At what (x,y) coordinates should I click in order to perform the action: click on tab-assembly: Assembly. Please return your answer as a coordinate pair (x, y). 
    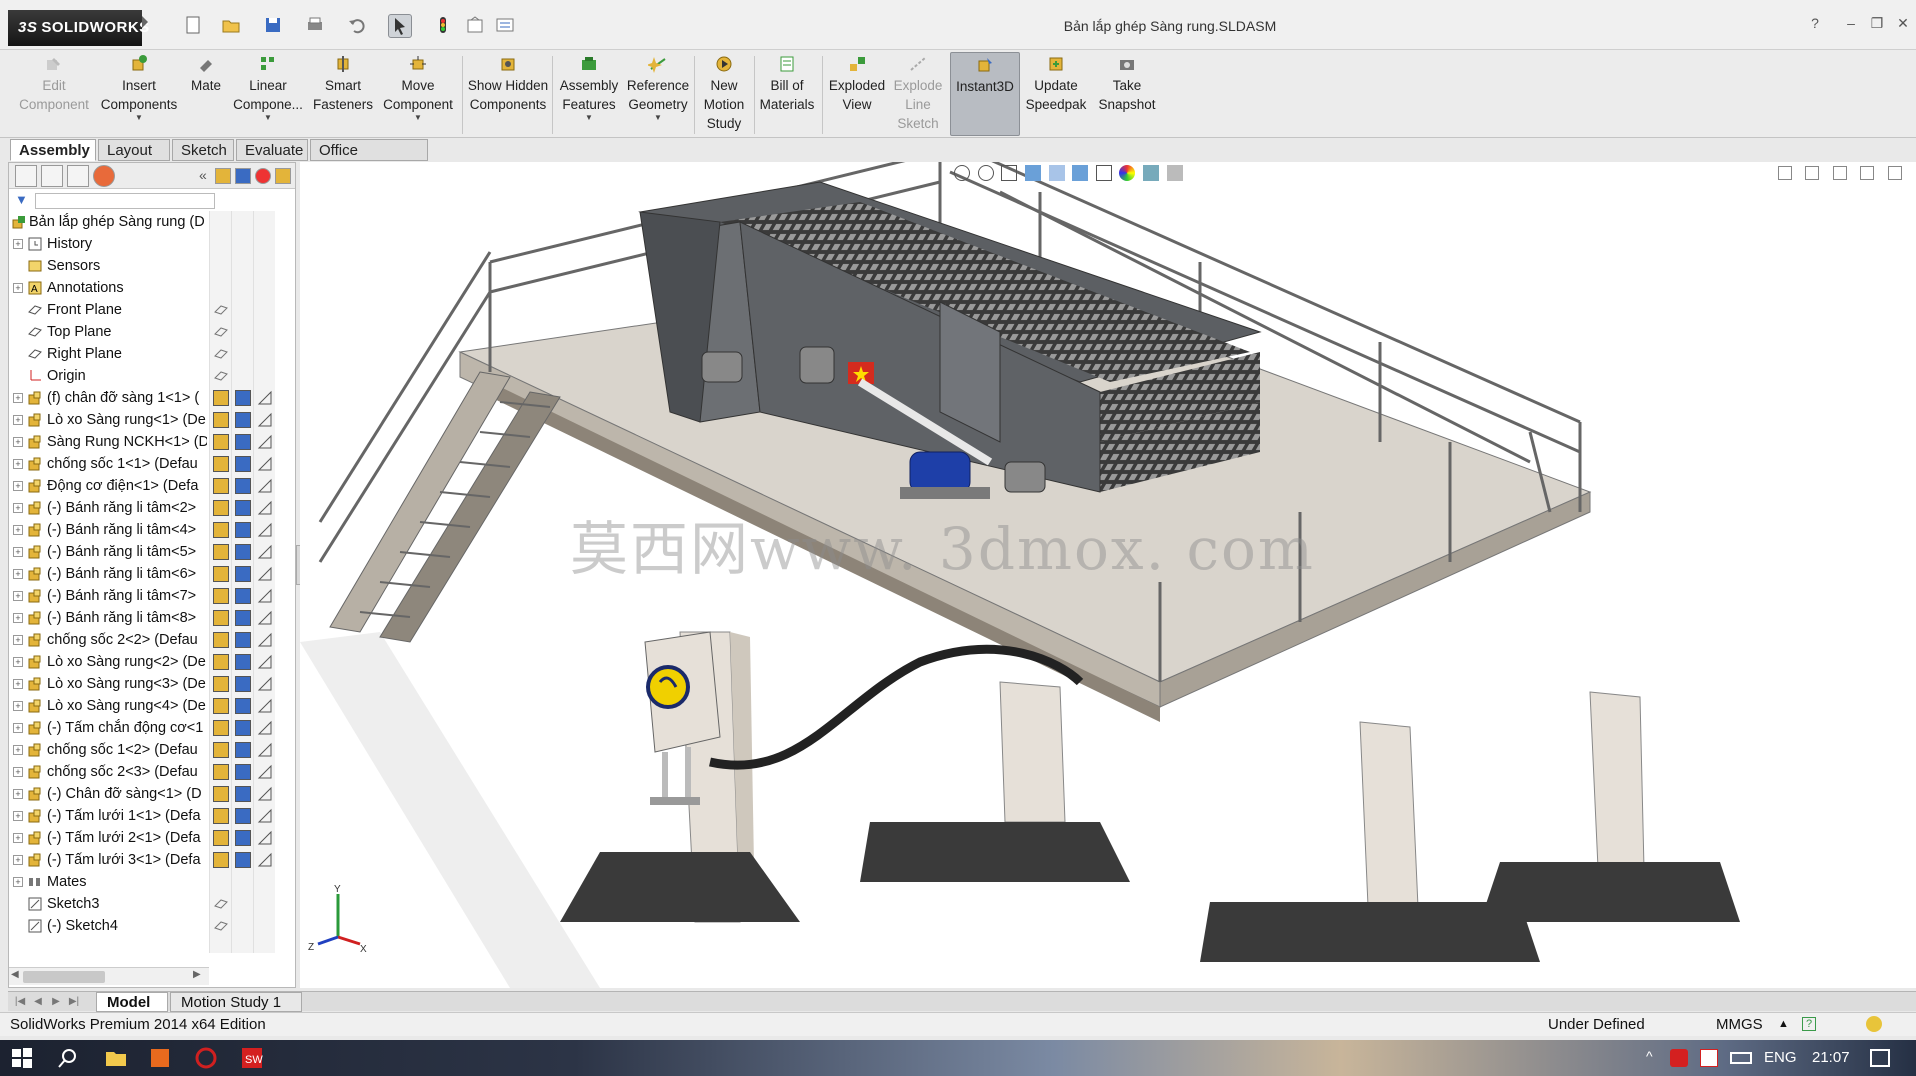
    Looking at the image, I should click on (53, 150).